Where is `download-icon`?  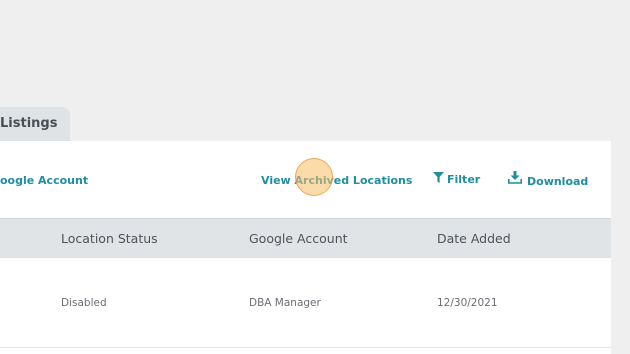
download-icon is located at coordinates (515, 177).